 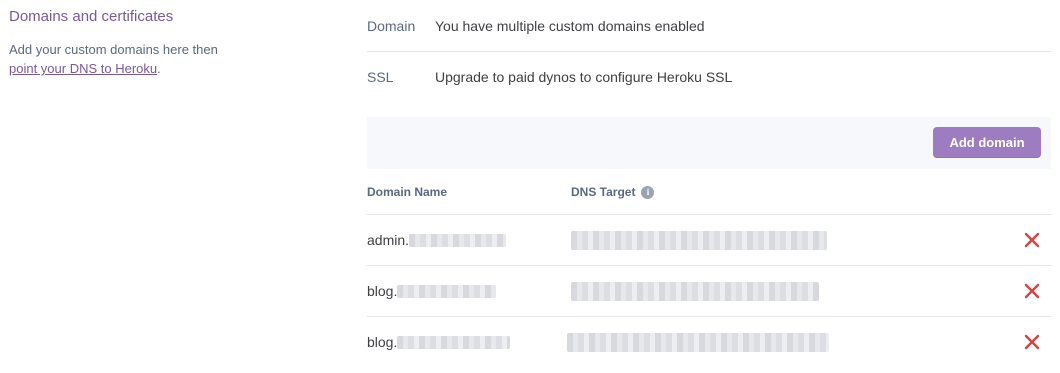 What do you see at coordinates (391, 25) in the screenshot?
I see `domain-label: Domain` at bounding box center [391, 25].